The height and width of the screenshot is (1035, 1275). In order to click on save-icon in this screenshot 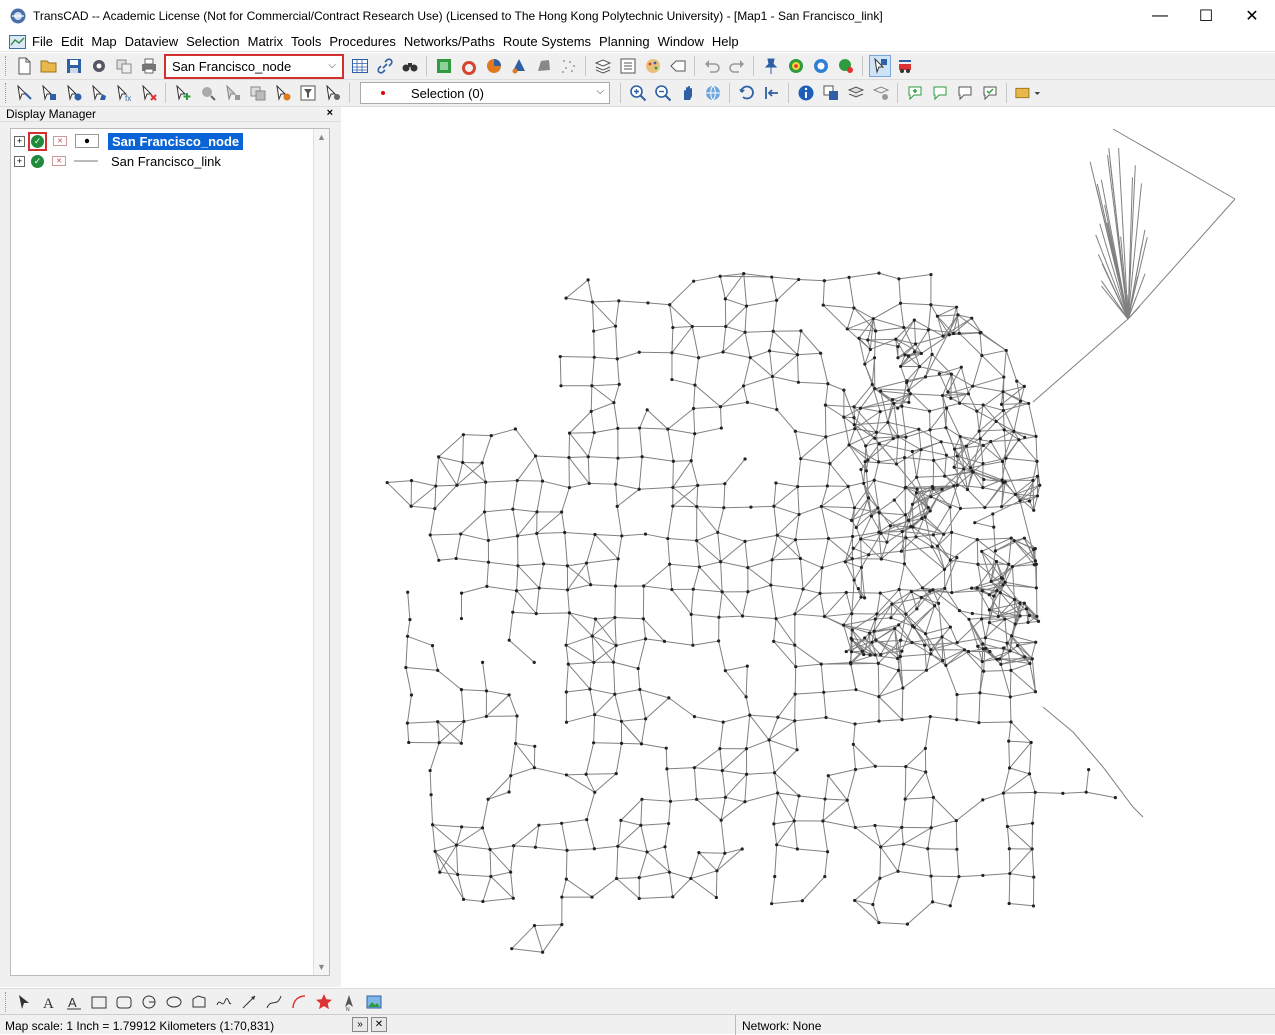, I will do `click(74, 66)`.